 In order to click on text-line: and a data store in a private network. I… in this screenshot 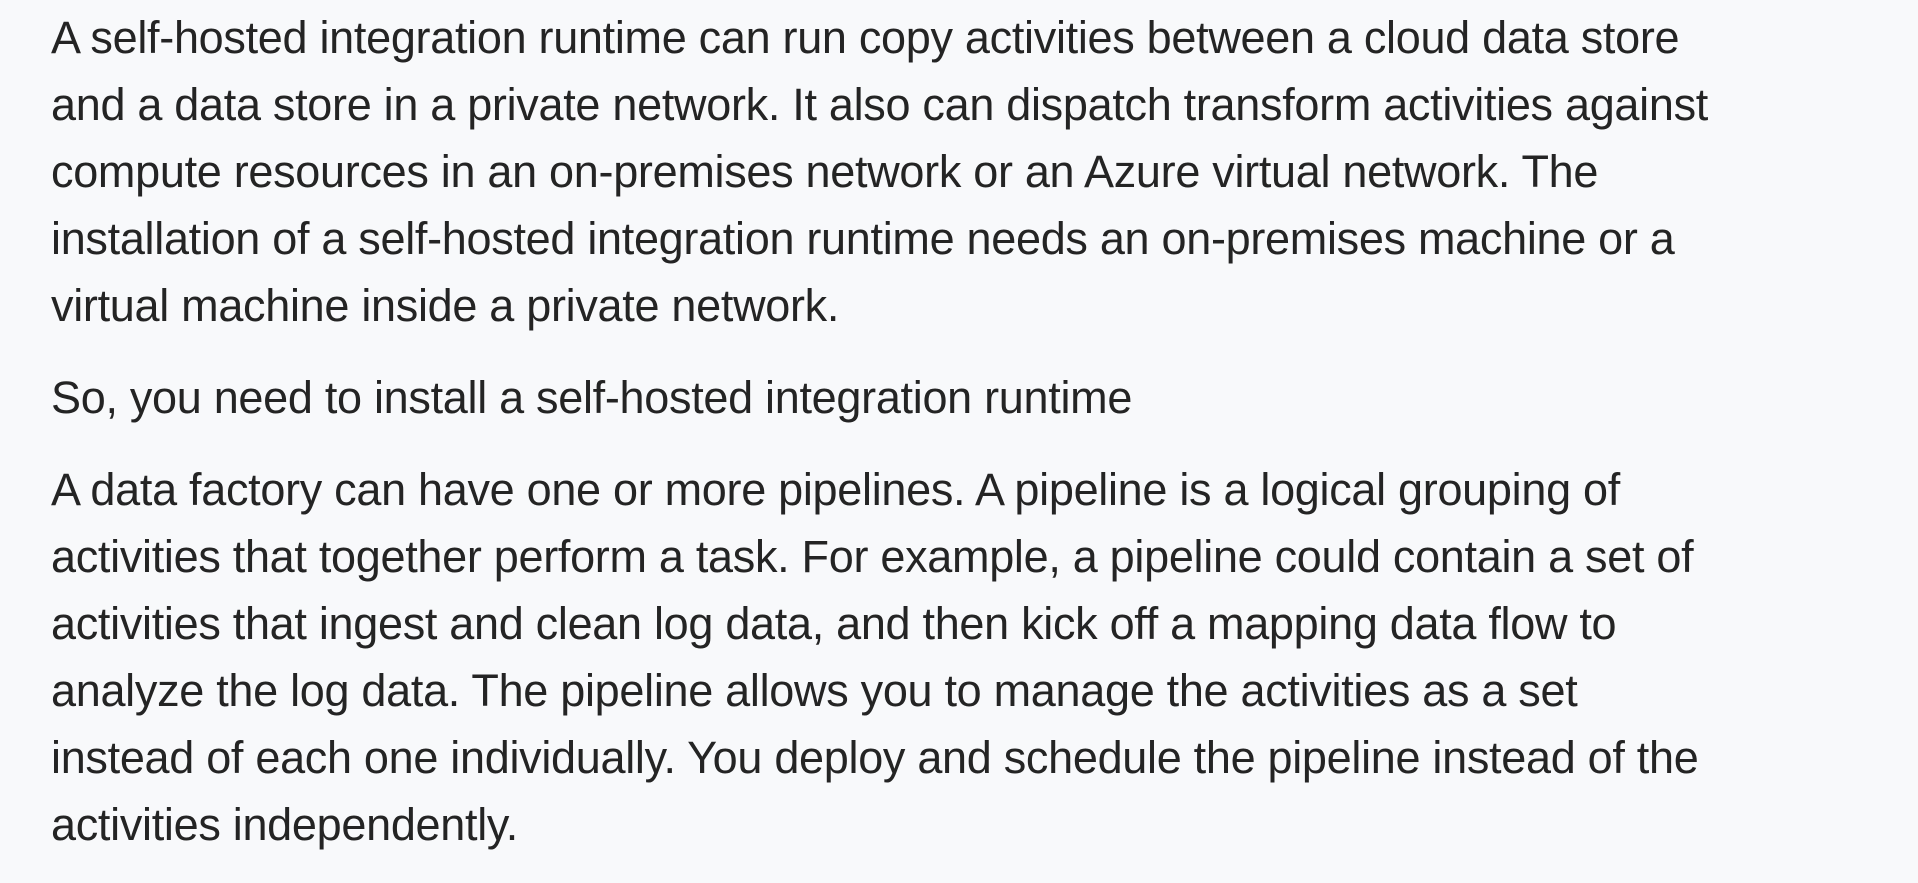, I will do `click(879, 104)`.